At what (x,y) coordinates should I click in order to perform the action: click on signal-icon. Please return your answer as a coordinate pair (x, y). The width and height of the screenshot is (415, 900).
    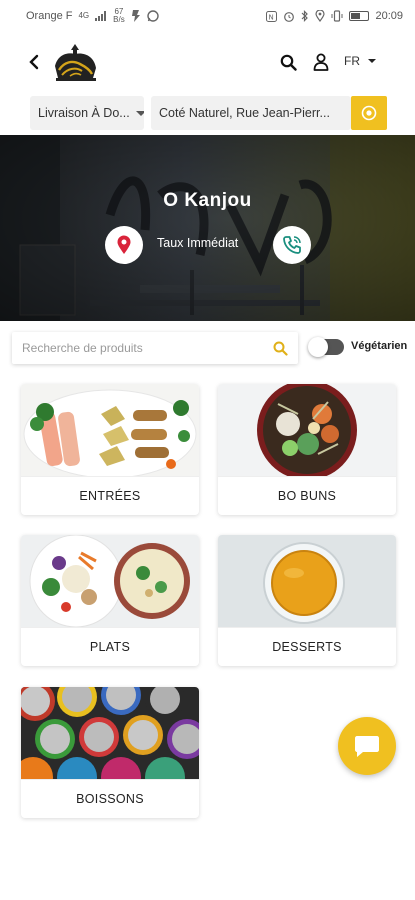
    Looking at the image, I should click on (101, 16).